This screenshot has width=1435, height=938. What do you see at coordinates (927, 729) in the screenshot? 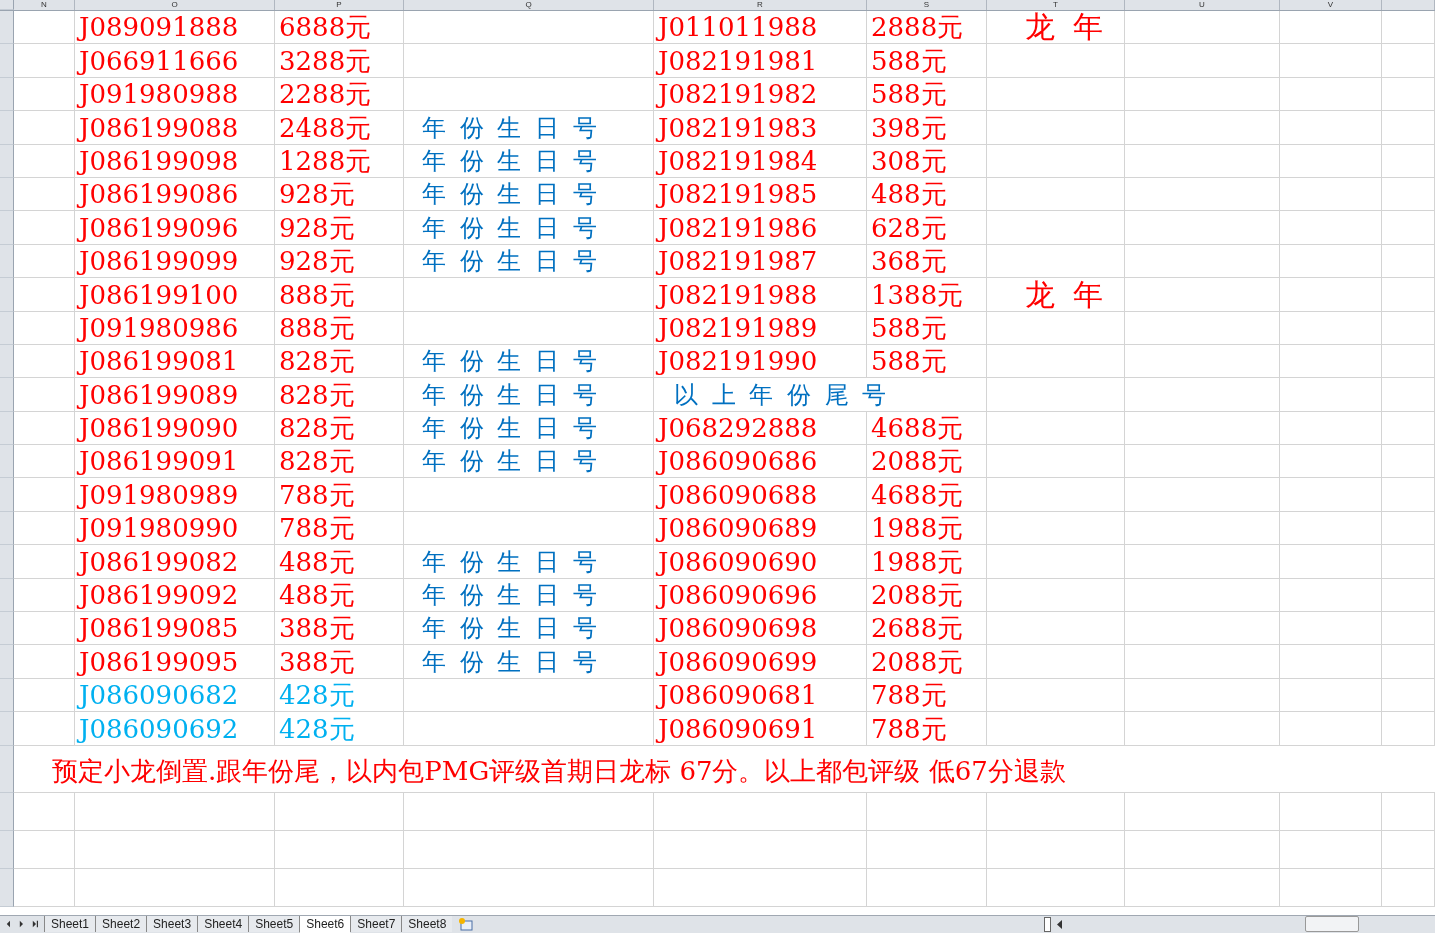
I see `table-cell: 788元` at bounding box center [927, 729].